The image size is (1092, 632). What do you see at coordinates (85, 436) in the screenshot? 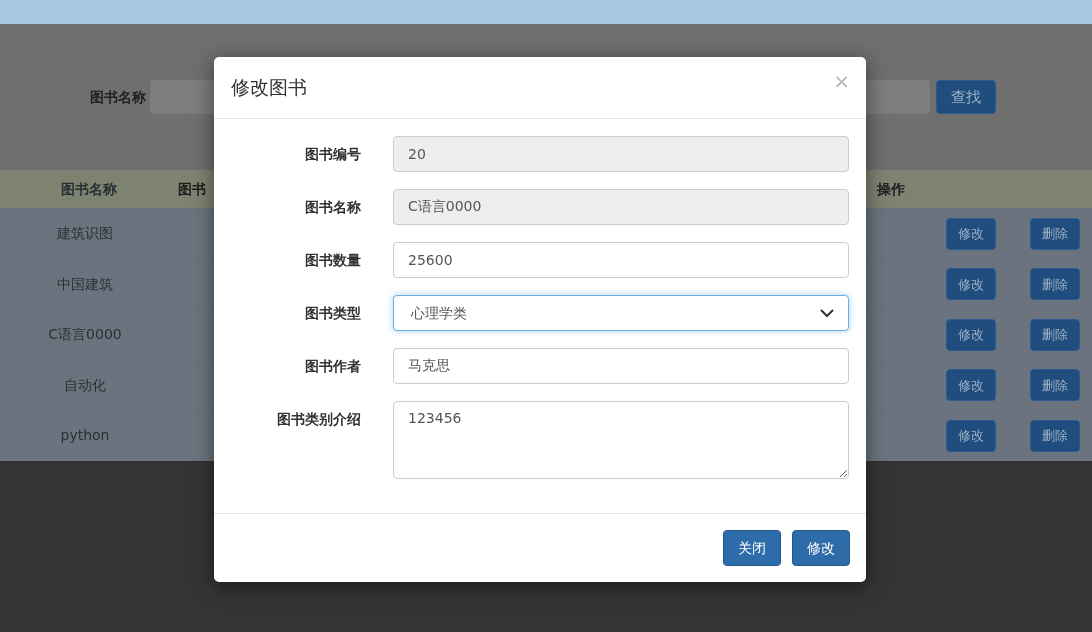
I see `table-cell-text: python` at bounding box center [85, 436].